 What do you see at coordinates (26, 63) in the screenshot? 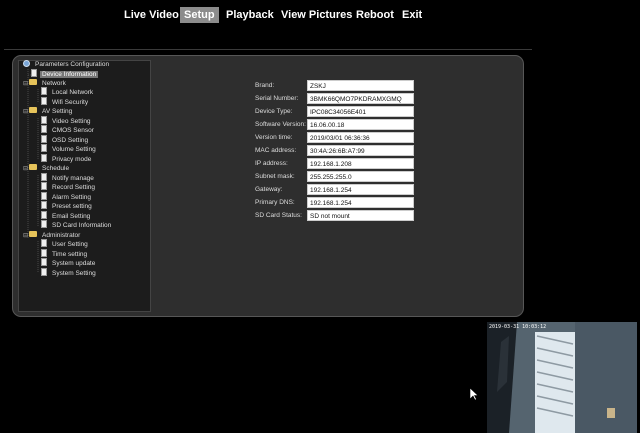
I see `config-gear-icon` at bounding box center [26, 63].